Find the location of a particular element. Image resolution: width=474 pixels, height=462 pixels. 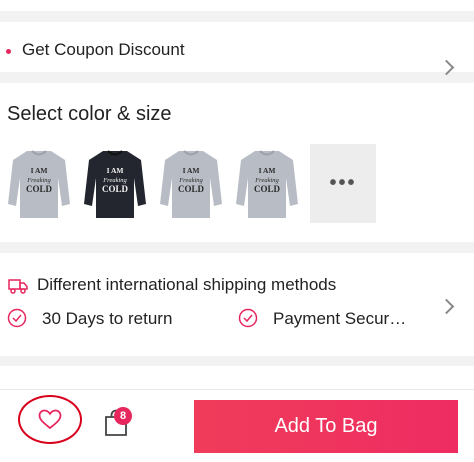

shipping-methods-label: Different international shipping methods is located at coordinates (187, 284).